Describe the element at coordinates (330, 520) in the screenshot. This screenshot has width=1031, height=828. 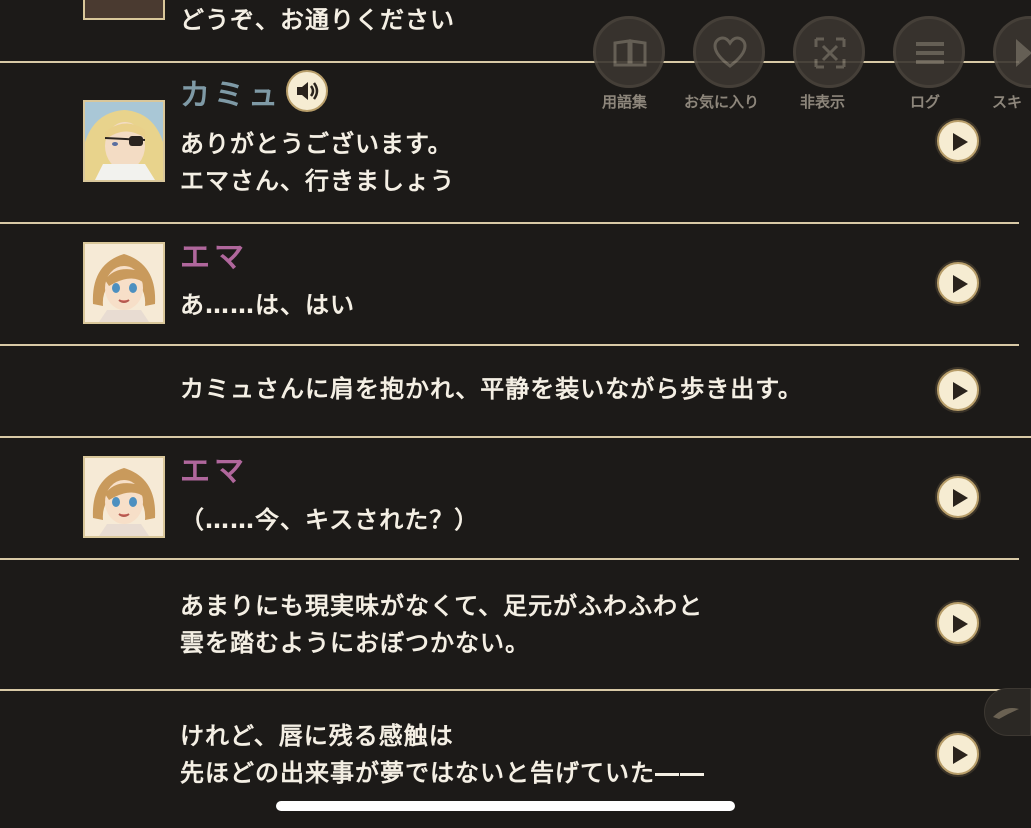
I see `dialogue-text: （……今、キスされた？）` at that location.